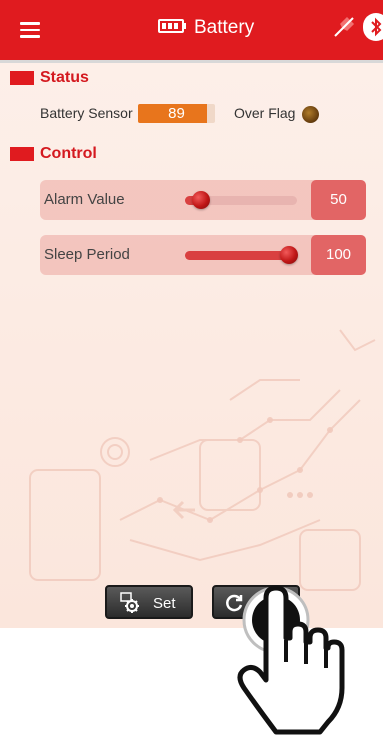  Describe the element at coordinates (86, 113) in the screenshot. I see `battery-sensor-label: Battery Sensor` at that location.